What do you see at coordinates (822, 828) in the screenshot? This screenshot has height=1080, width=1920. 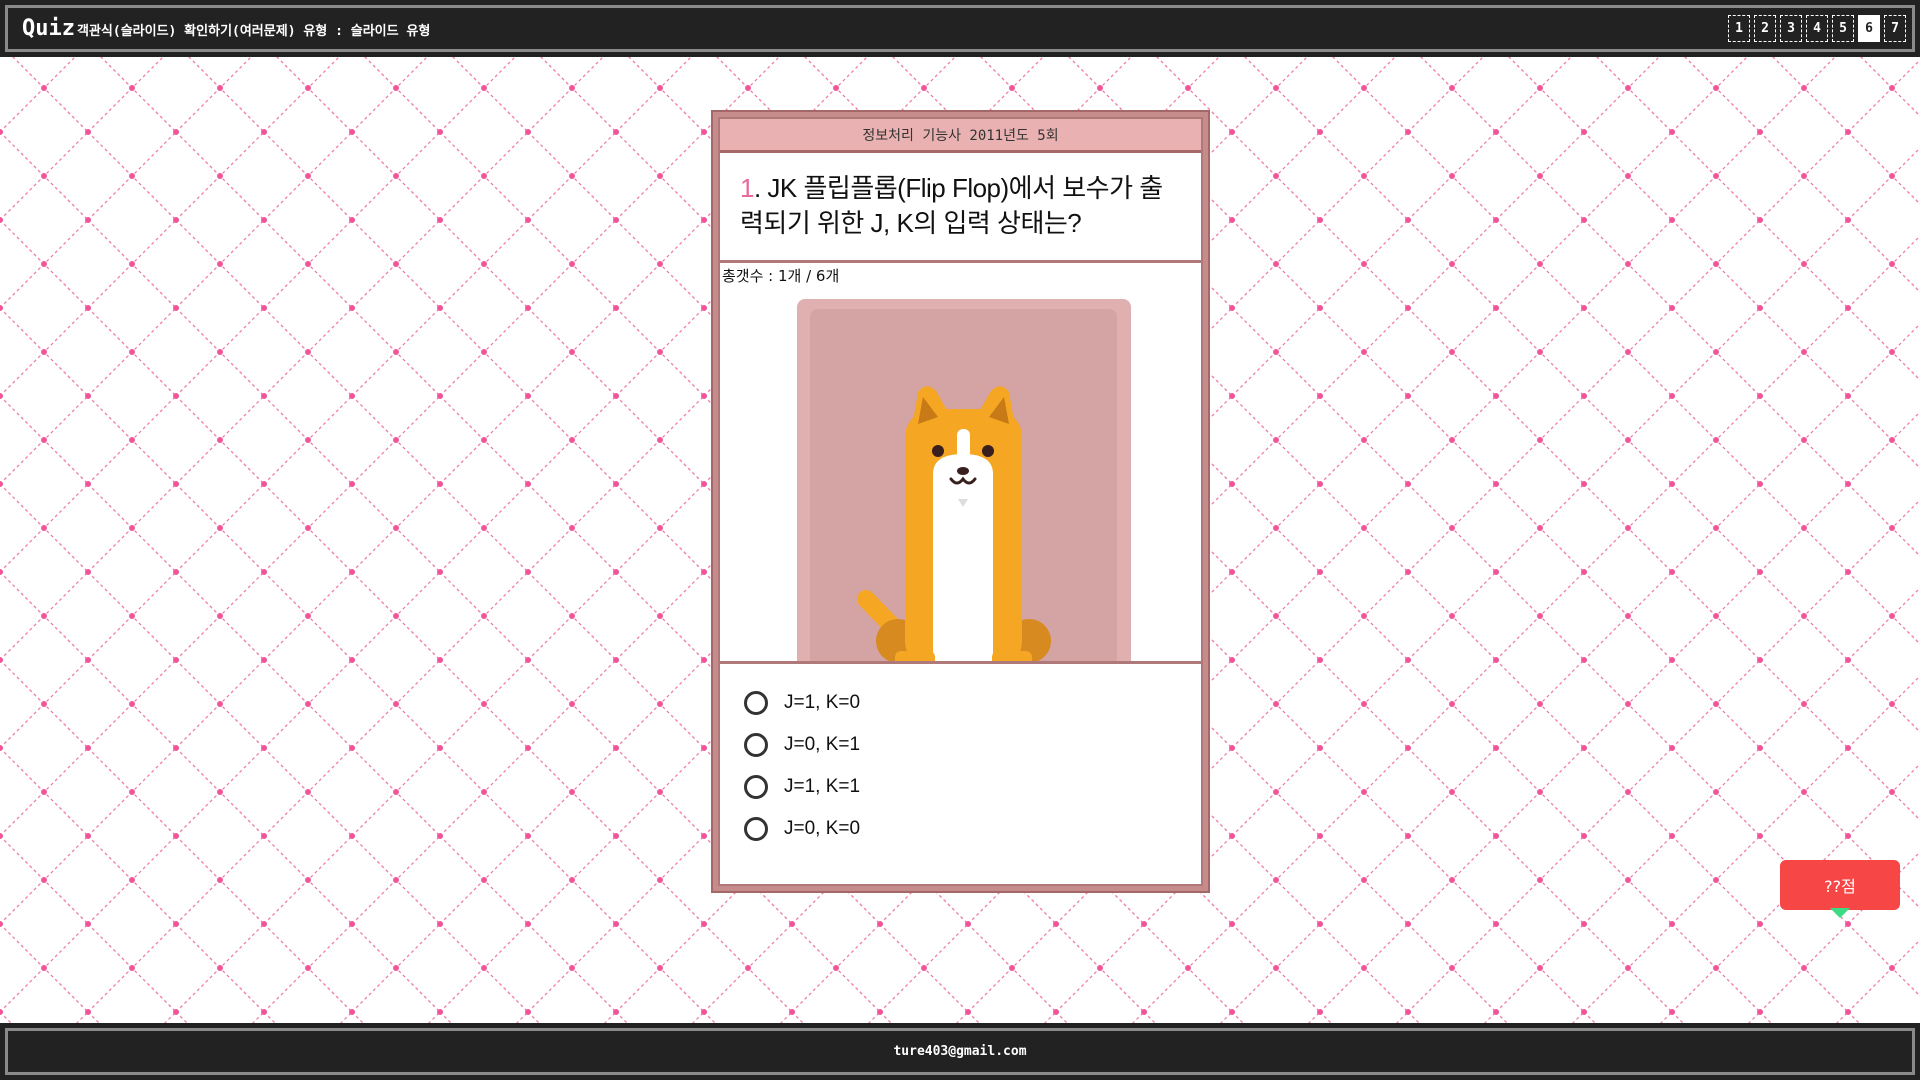 I see `choice-label: J=0, K=0` at bounding box center [822, 828].